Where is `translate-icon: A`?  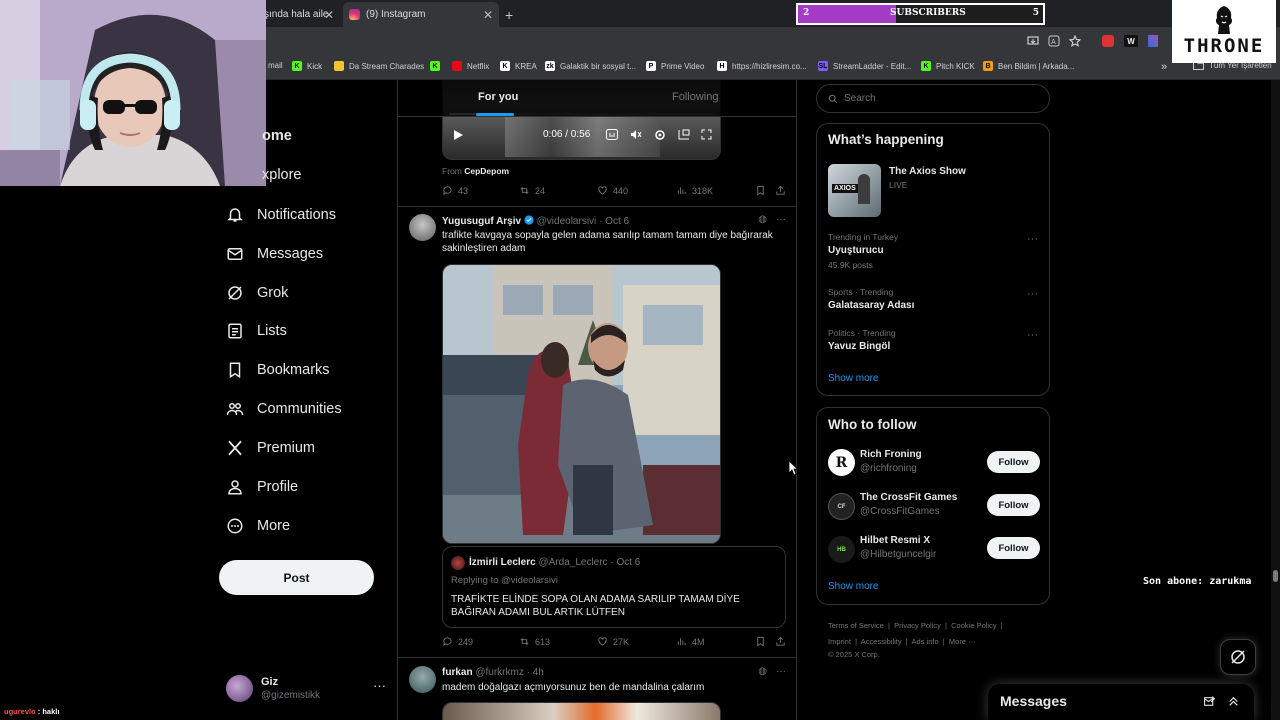
translate-icon: A is located at coordinates (1054, 41).